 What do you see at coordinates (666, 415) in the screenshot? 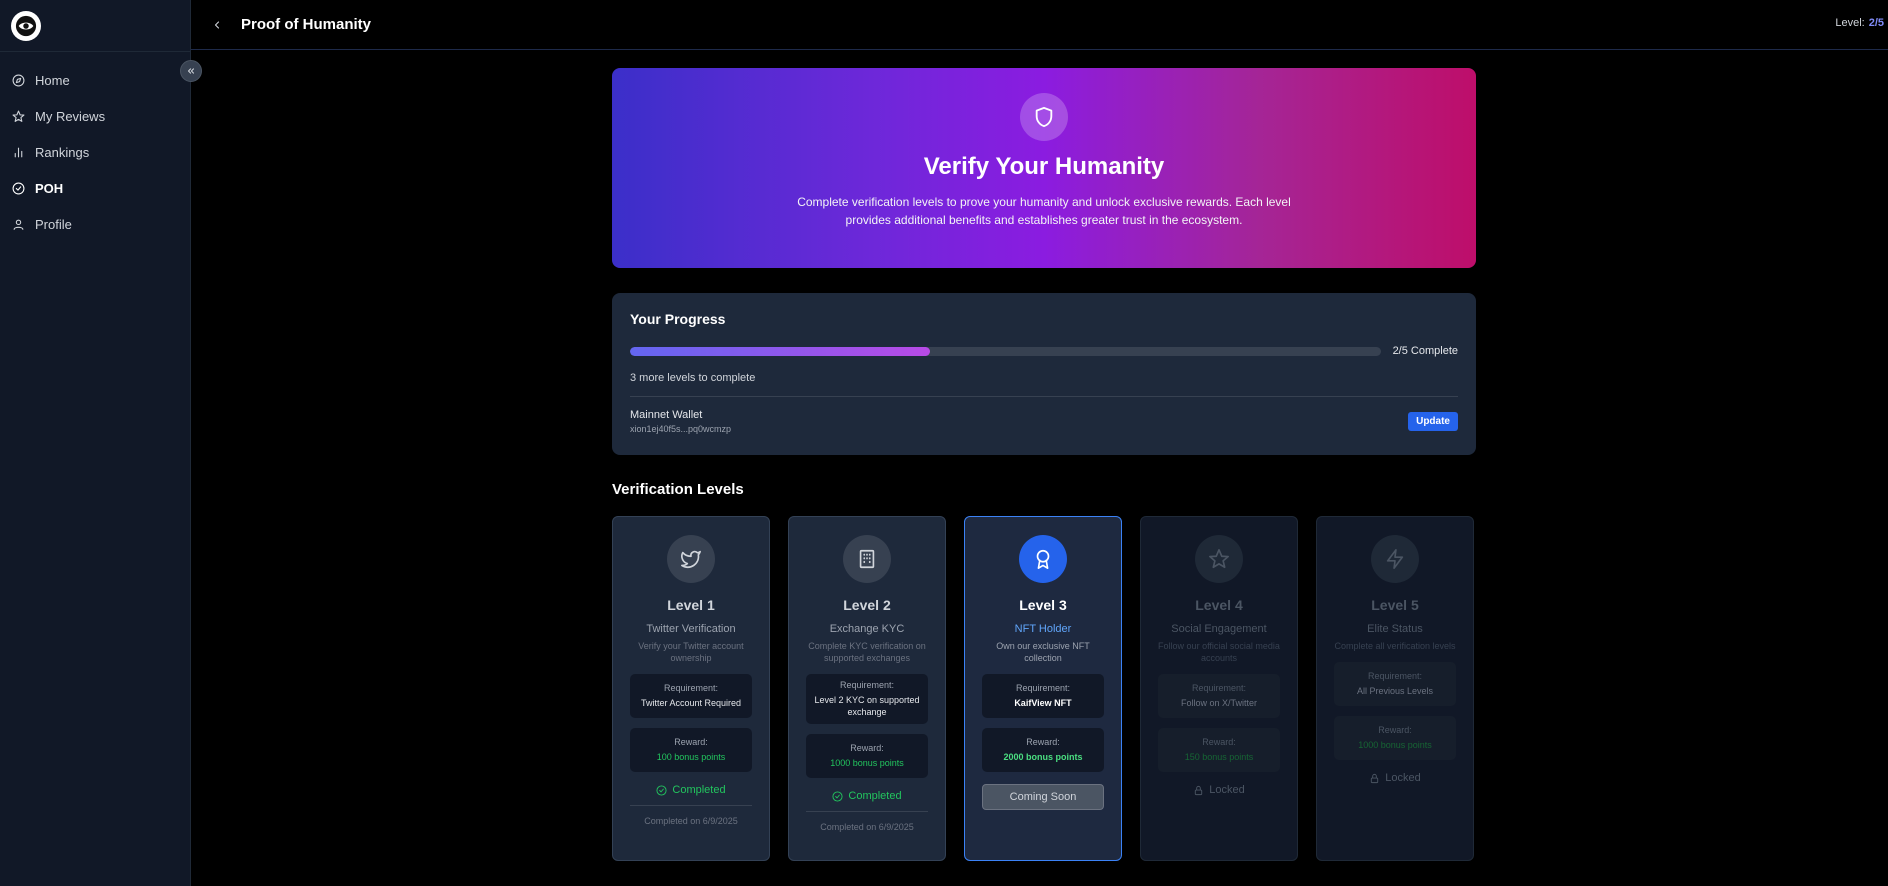
I see `wallet-label: Mainnet Wallet` at bounding box center [666, 415].